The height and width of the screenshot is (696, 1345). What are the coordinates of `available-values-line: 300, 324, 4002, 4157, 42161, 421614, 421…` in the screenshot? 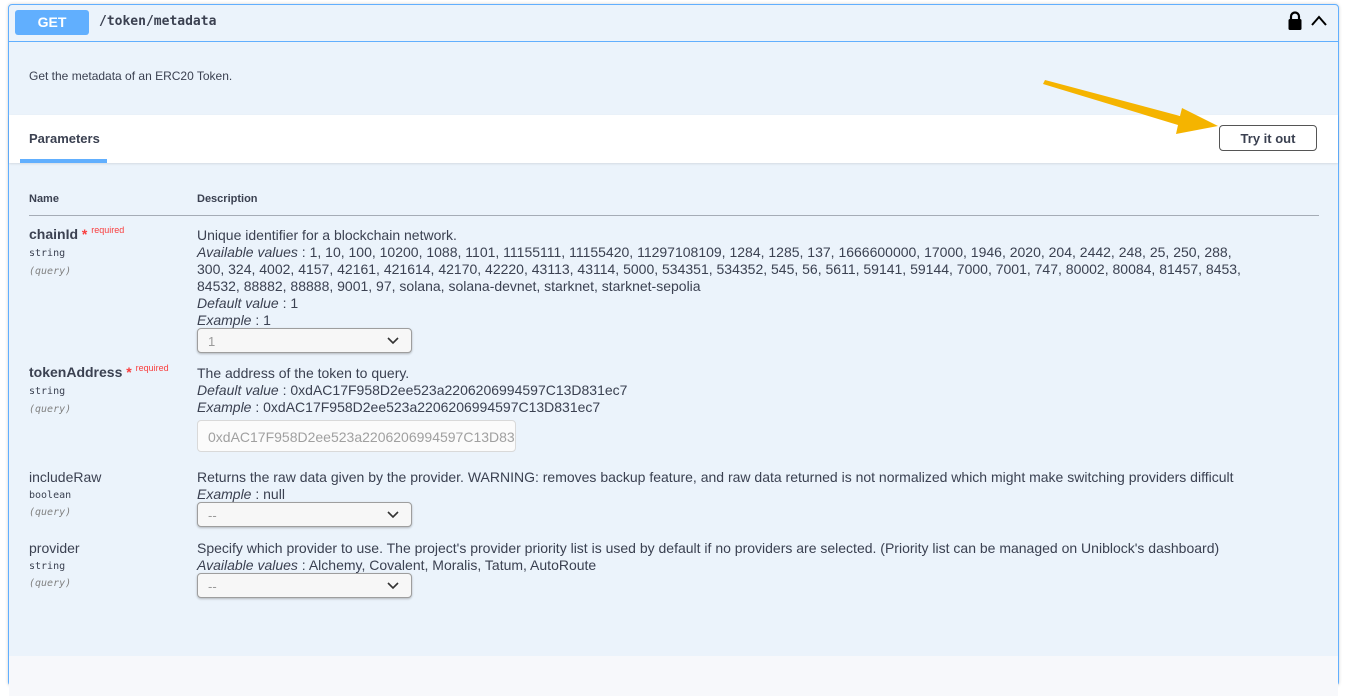 It's located at (719, 269).